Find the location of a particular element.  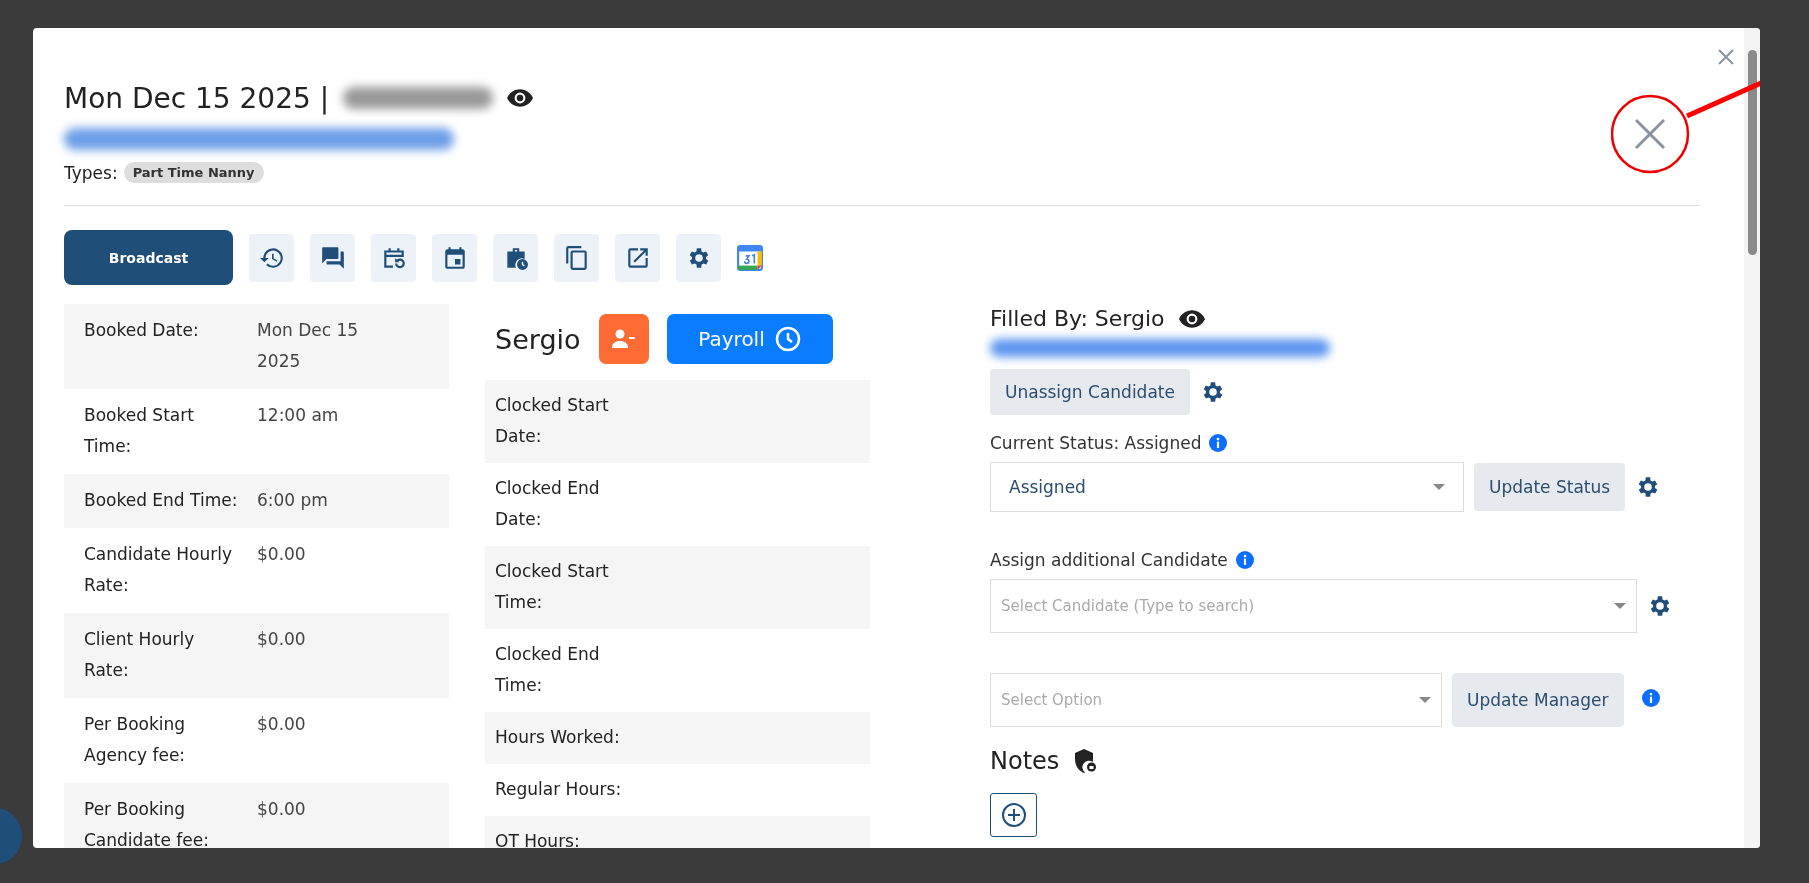

clock-label: Hours Worked: is located at coordinates (558, 737).